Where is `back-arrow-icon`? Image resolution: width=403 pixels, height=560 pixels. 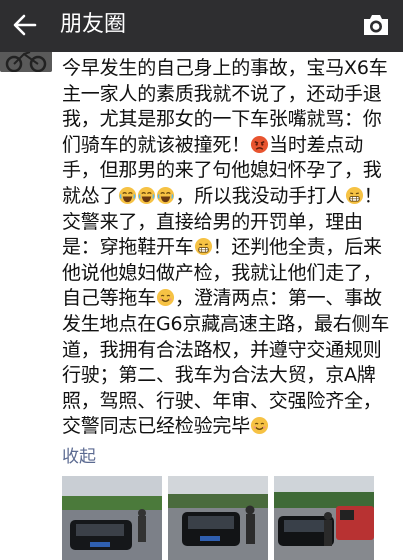
back-arrow-icon is located at coordinates (25, 25).